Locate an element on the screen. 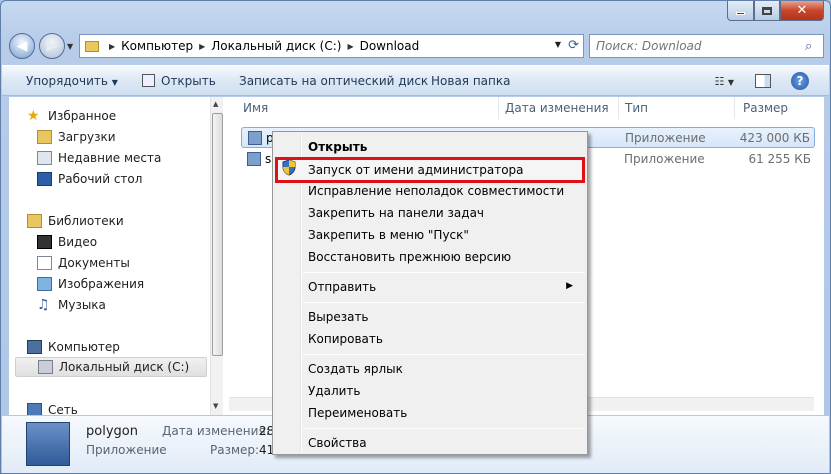  star-icon: ★ is located at coordinates (33, 116).